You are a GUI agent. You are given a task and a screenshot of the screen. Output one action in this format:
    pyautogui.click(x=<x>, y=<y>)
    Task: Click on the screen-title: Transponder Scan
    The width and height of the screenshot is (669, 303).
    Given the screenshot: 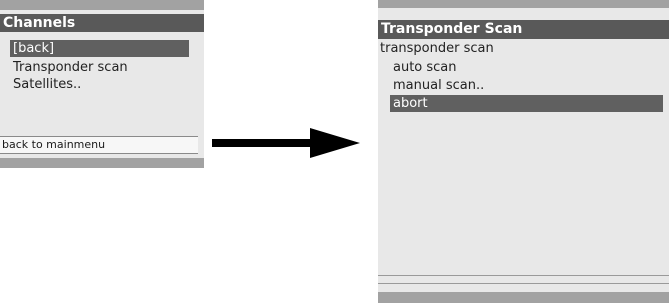 What is the action you would take?
    pyautogui.click(x=523, y=29)
    